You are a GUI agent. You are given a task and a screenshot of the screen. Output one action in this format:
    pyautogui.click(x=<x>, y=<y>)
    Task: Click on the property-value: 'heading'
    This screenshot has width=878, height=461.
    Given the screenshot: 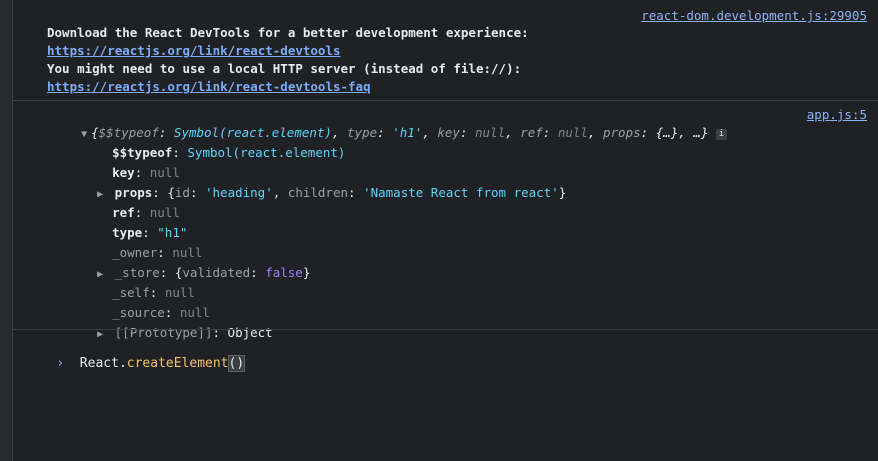 What is the action you would take?
    pyautogui.click(x=239, y=192)
    